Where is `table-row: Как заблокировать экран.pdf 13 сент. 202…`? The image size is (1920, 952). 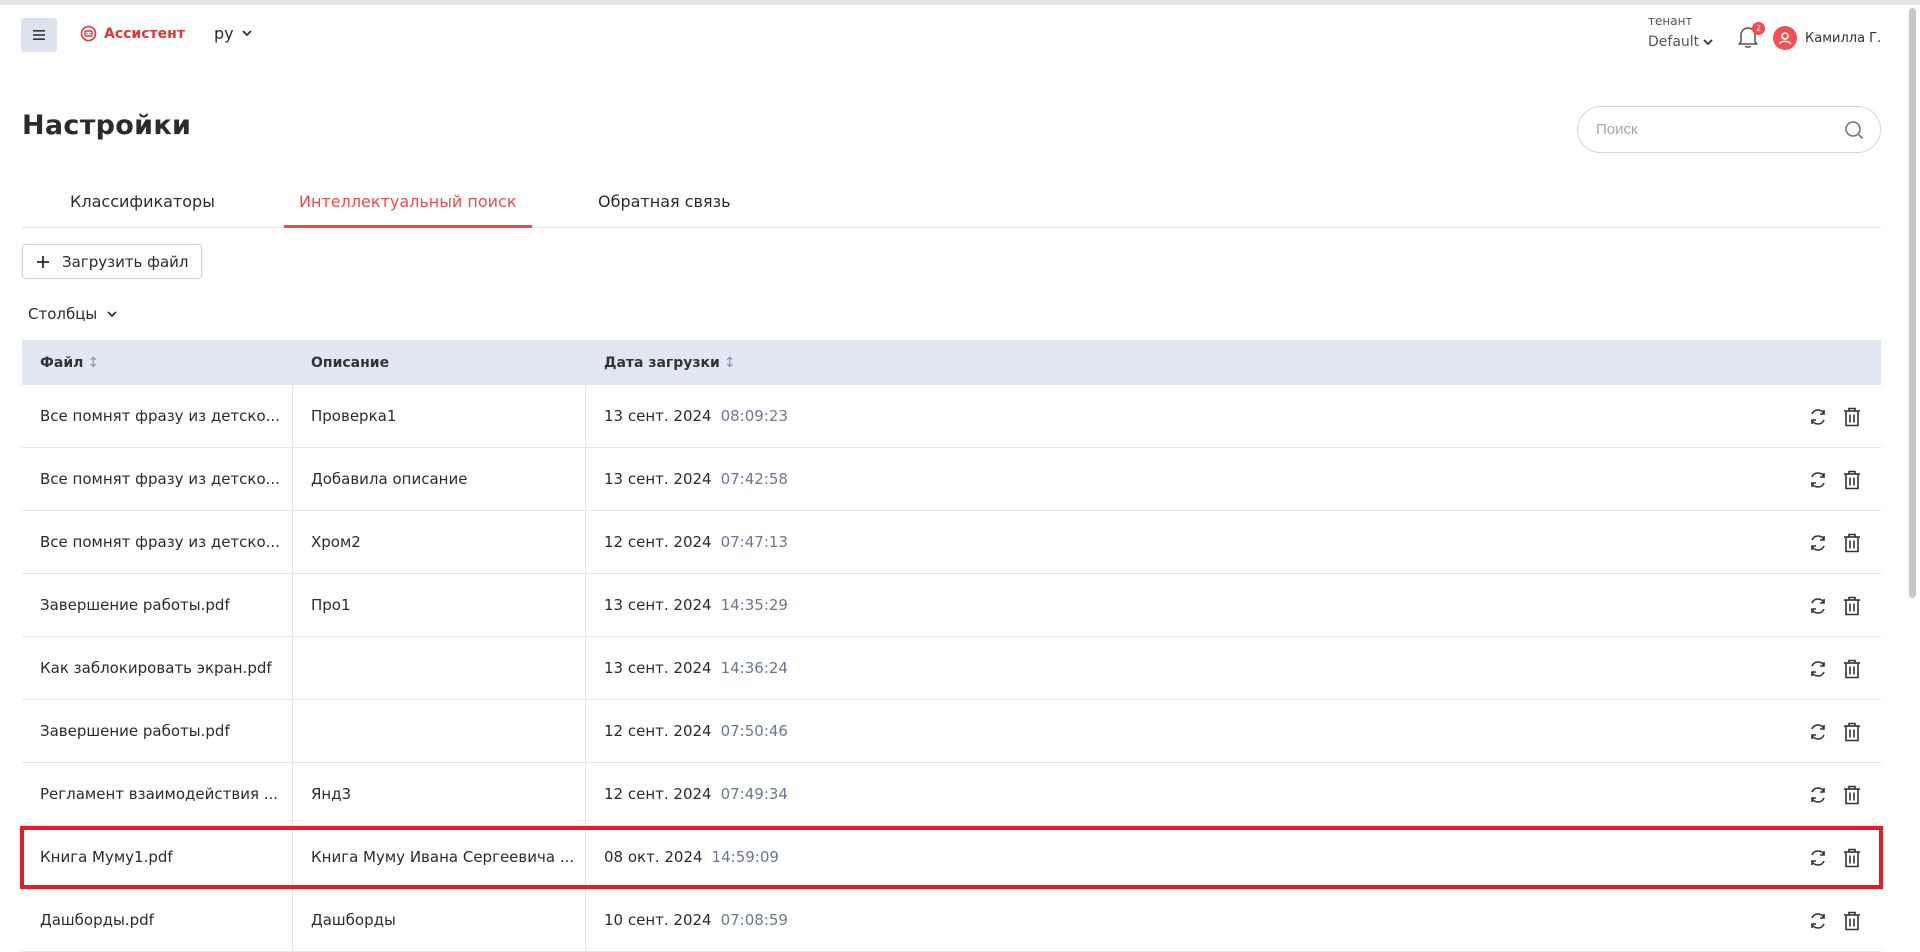
table-row: Как заблокировать экран.pdf 13 сент. 202… is located at coordinates (951, 668).